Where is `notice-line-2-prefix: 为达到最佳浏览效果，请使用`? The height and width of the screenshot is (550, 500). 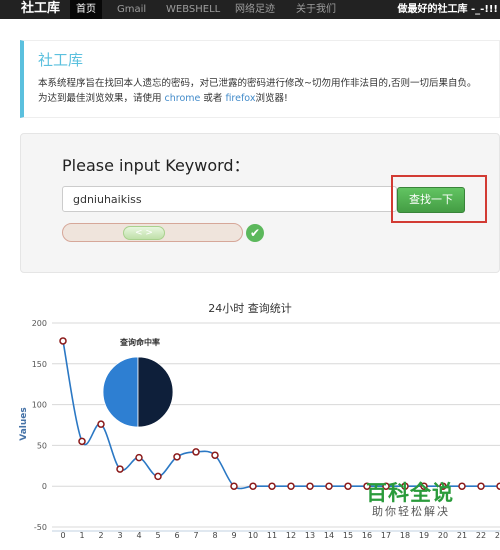 notice-line-2-prefix: 为达到最佳浏览效果，请使用 is located at coordinates (101, 98).